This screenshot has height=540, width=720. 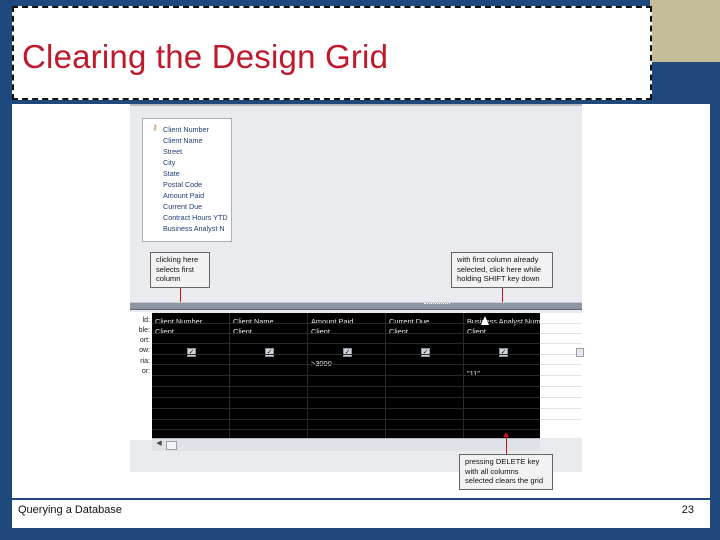 I want to click on row-label-table: ble:, so click(x=144, y=330).